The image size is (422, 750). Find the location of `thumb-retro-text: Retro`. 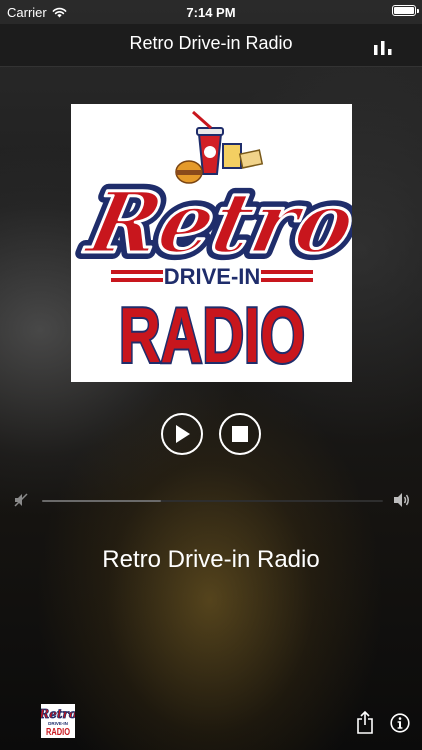

thumb-retro-text: Retro is located at coordinates (58, 714).